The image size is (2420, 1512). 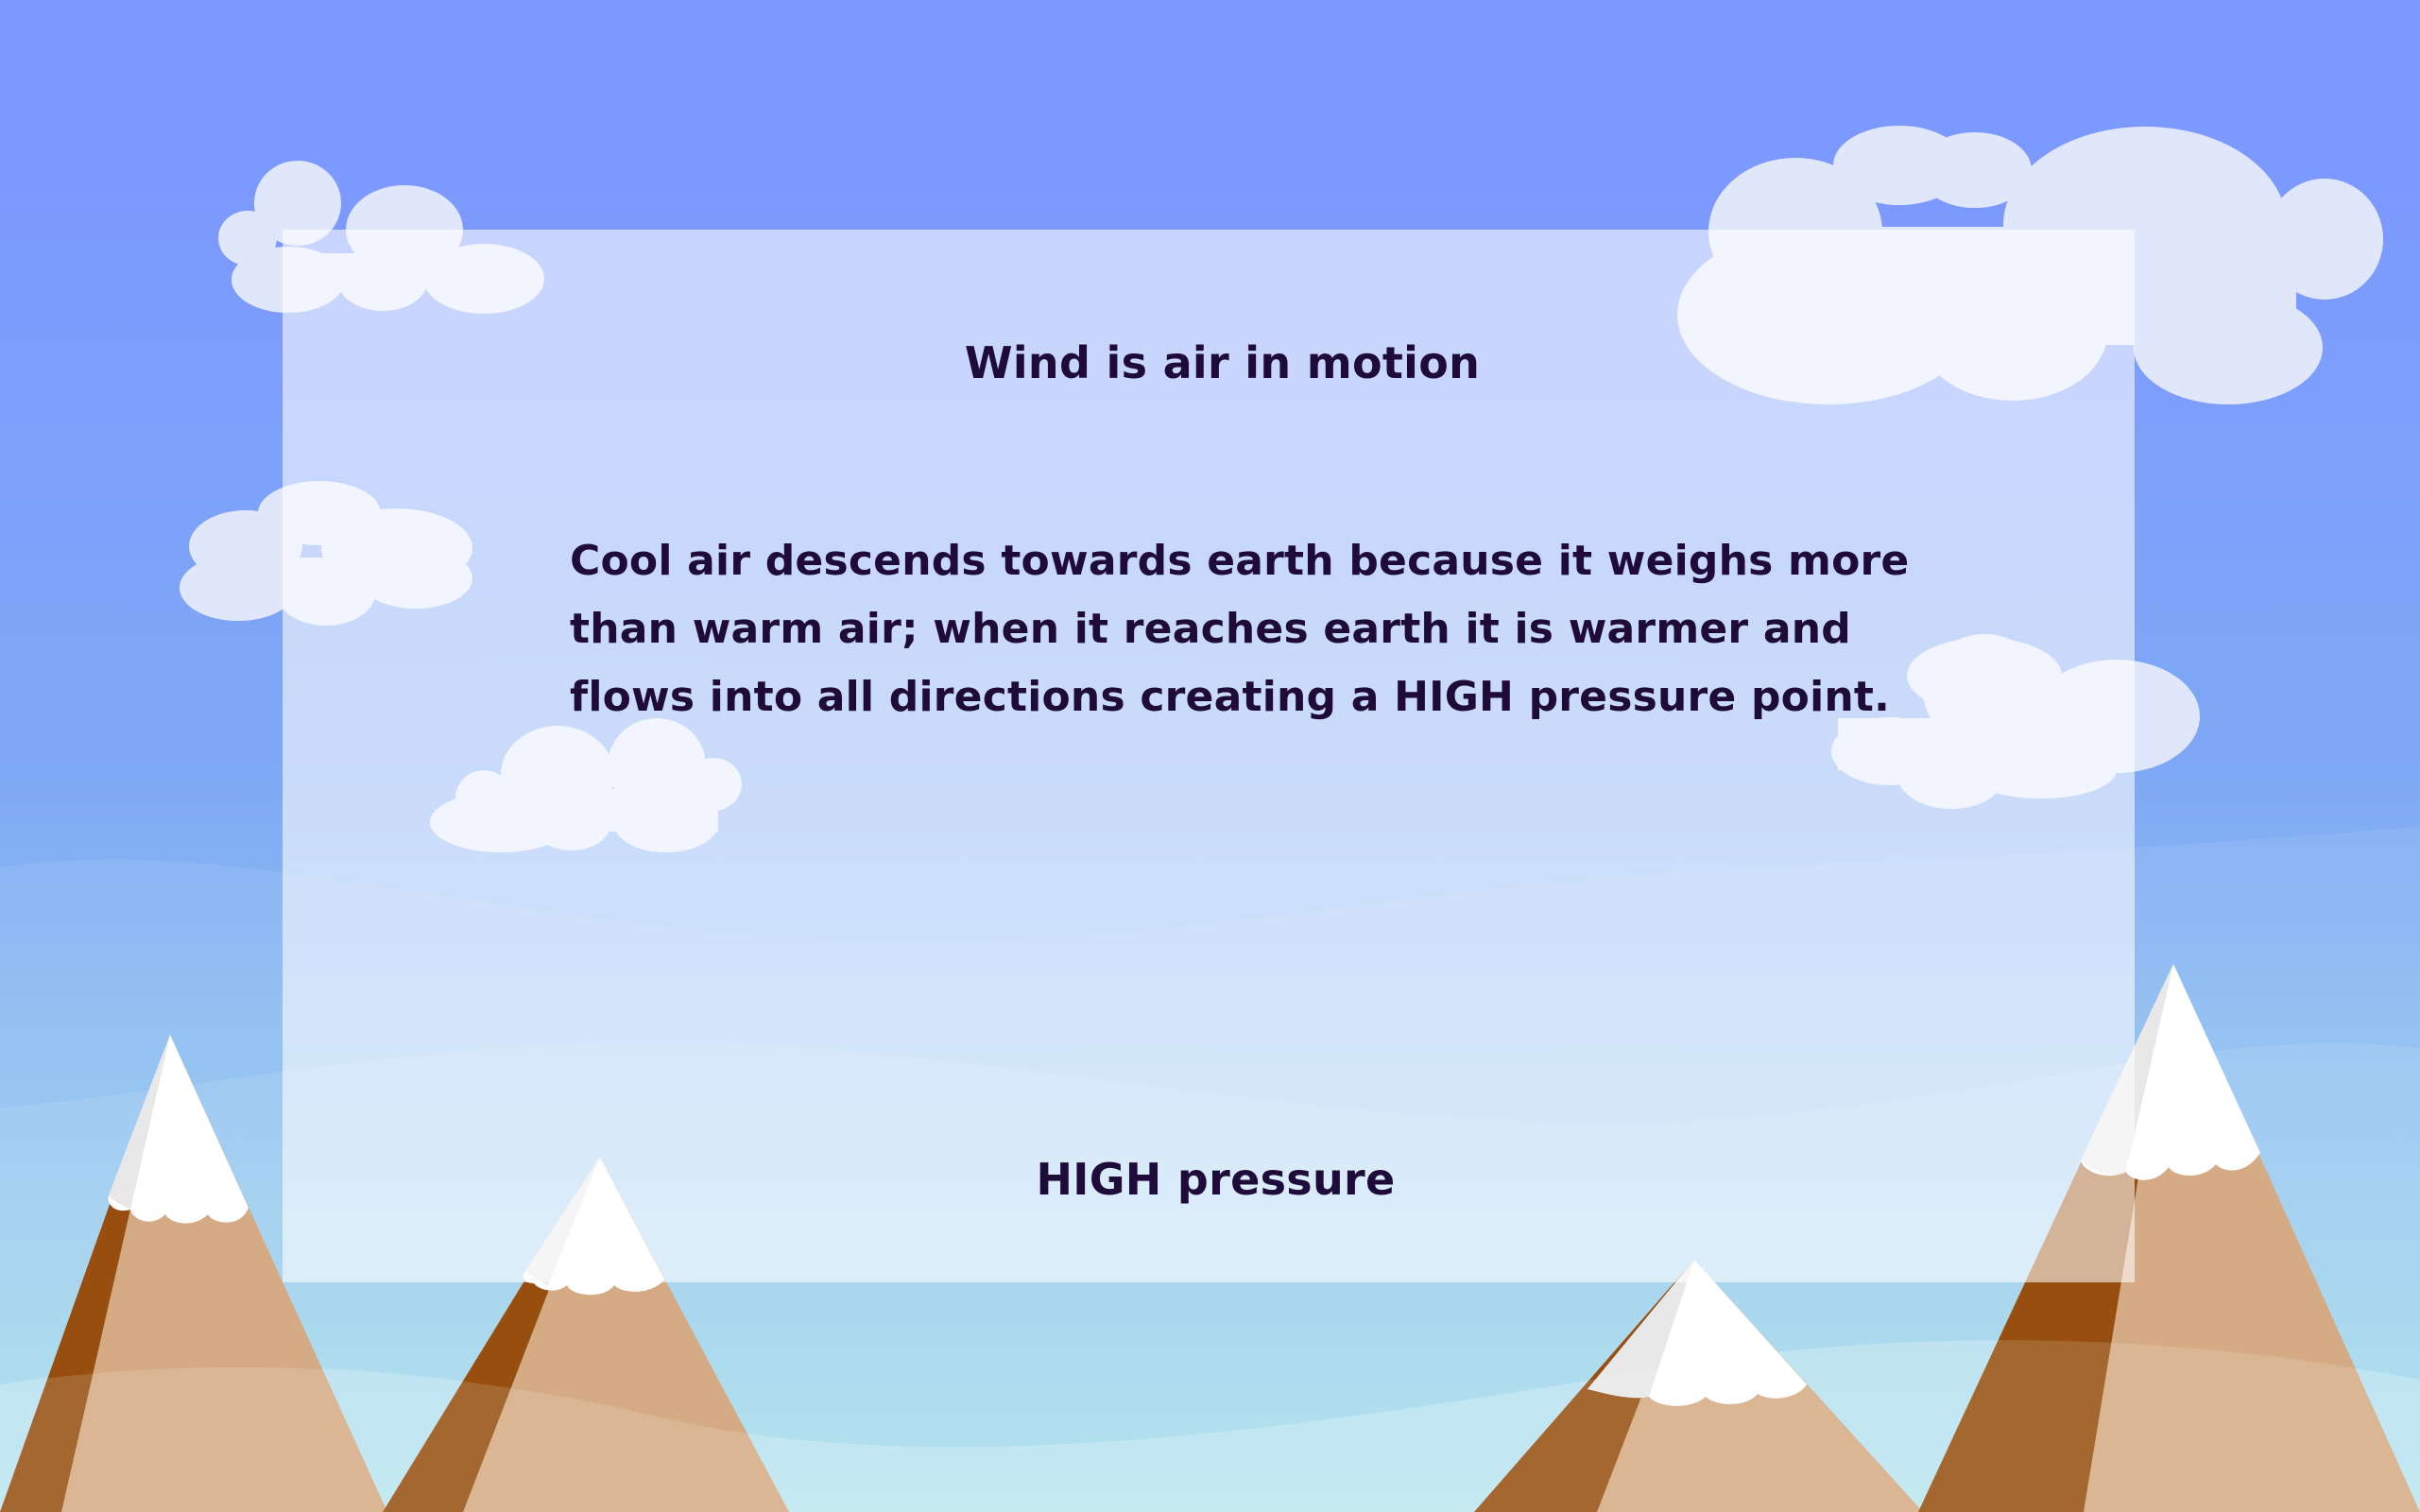 I want to click on slide-title: Wind is air in motion, so click(x=1222, y=362).